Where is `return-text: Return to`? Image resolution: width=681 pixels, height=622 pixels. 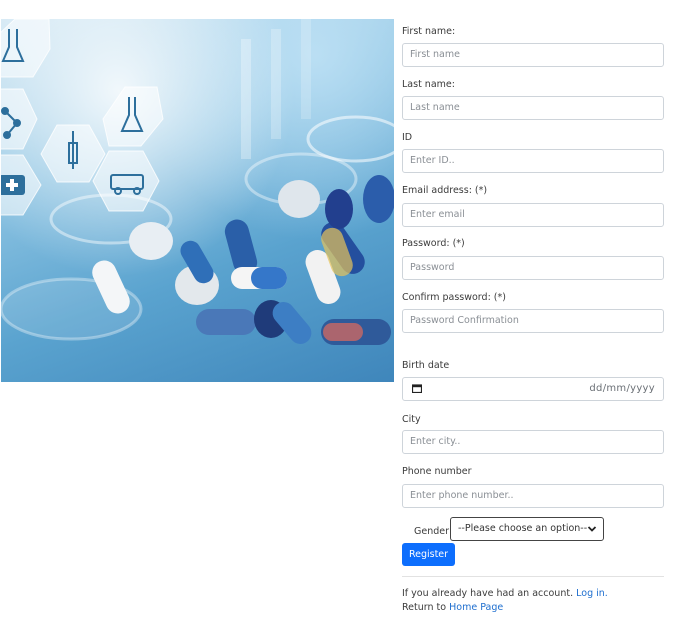
return-text: Return to is located at coordinates (424, 607).